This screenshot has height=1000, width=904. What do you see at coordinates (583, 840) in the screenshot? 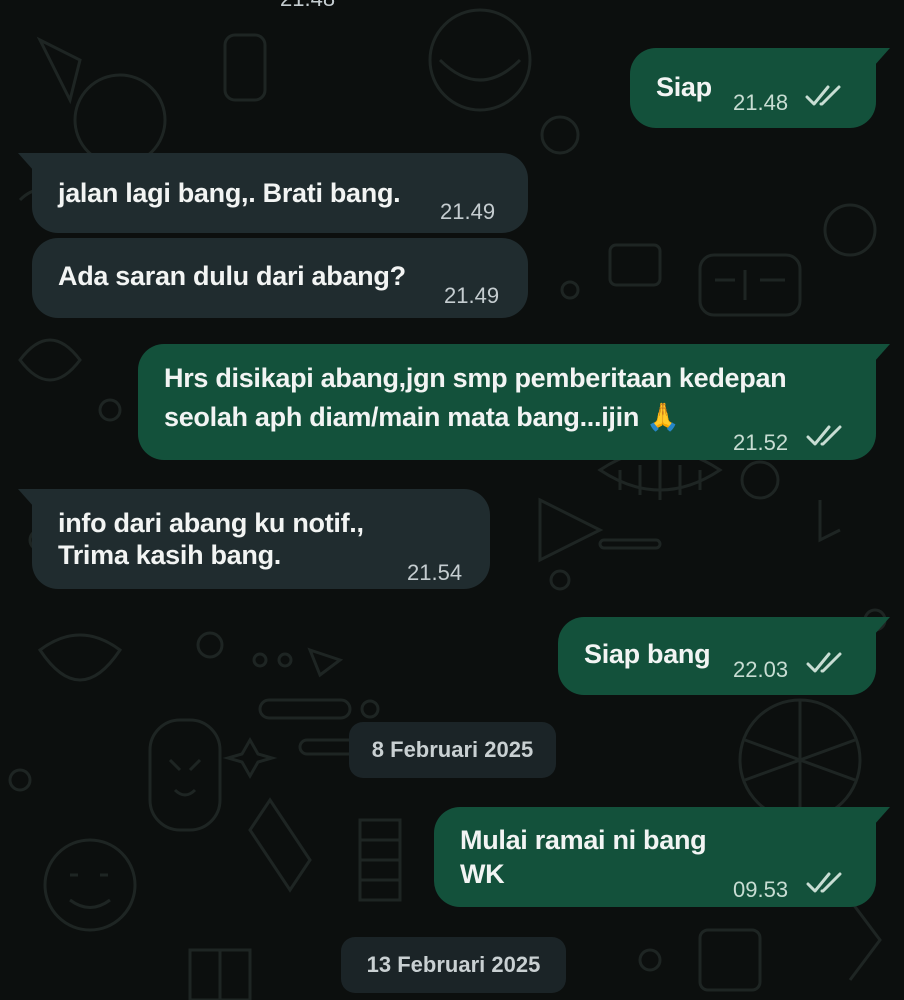
I see `message-text-line: Mulai ramai ni bang` at bounding box center [583, 840].